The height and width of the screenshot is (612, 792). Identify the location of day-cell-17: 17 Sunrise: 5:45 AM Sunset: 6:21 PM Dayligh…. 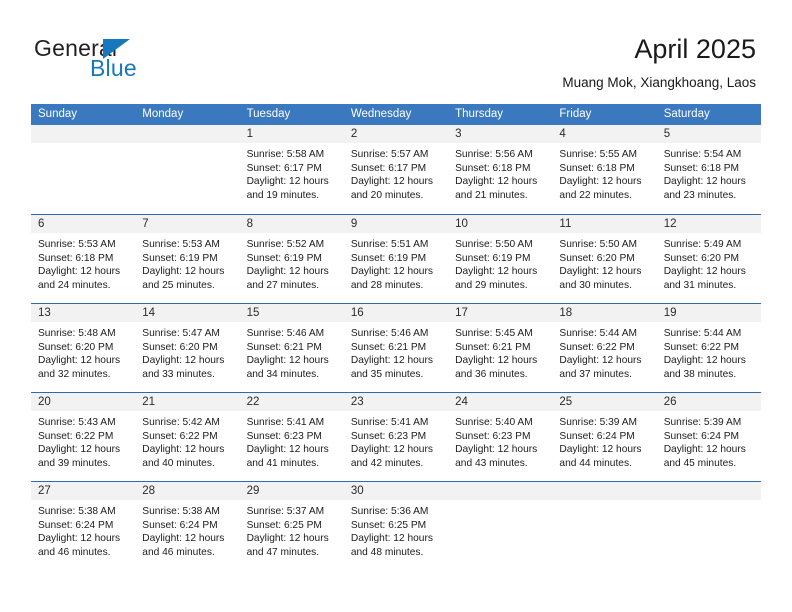
(500, 348).